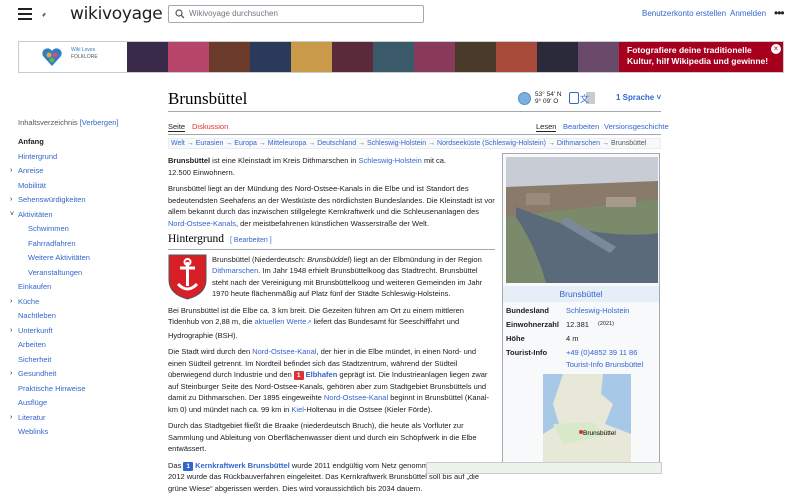  What do you see at coordinates (642, 364) in the screenshot?
I see `tourist-info-link: Tourist-Info Brunsbüttel` at bounding box center [642, 364].